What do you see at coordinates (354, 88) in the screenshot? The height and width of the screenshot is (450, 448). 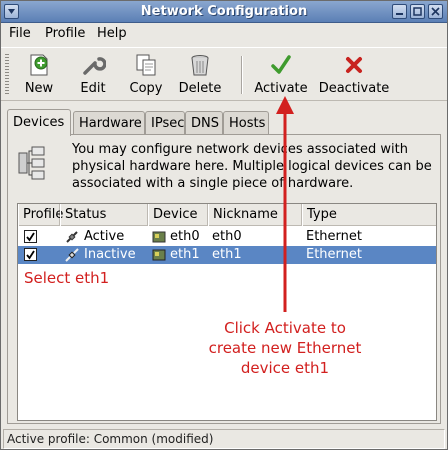 I see `deactivate-label: Deactivate` at bounding box center [354, 88].